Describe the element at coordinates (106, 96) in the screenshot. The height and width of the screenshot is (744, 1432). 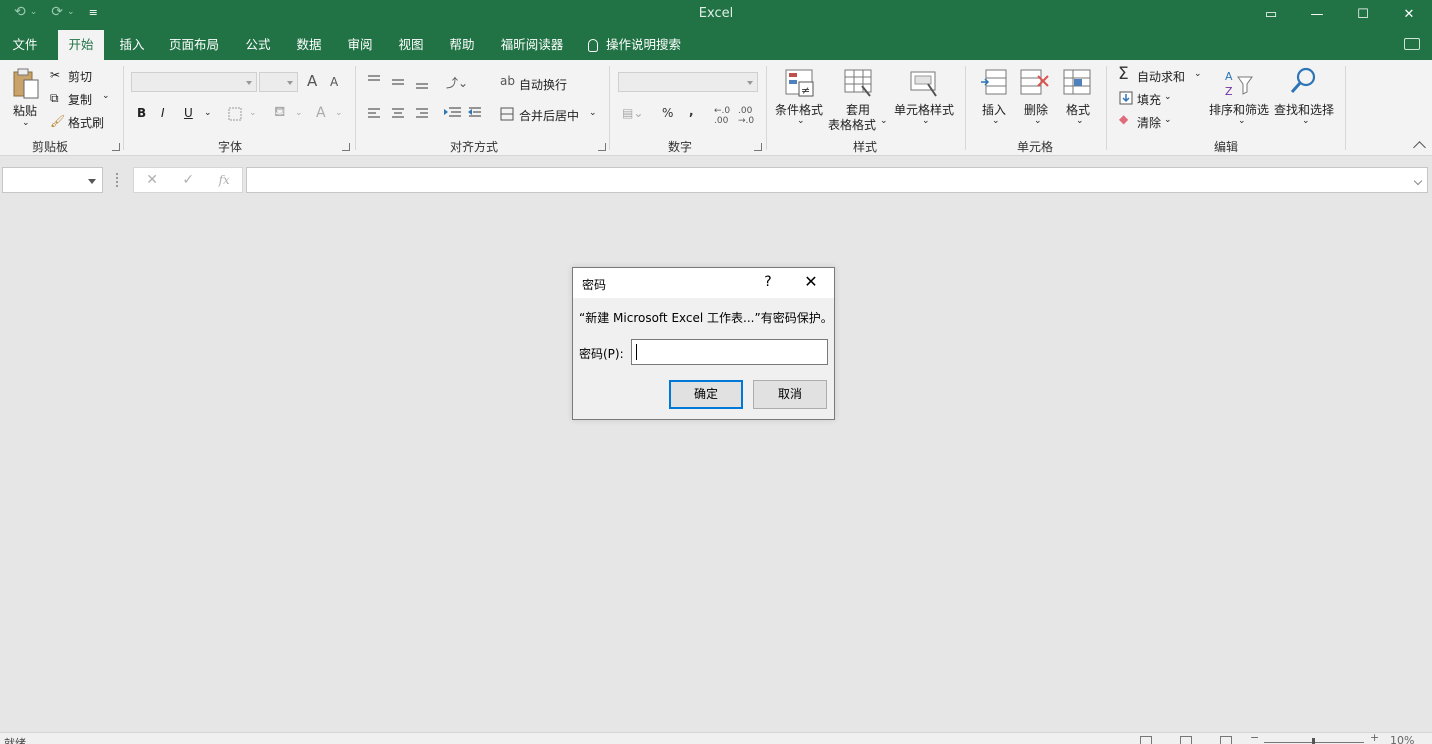
I see `copy-dropdown-icon: ⌄` at that location.